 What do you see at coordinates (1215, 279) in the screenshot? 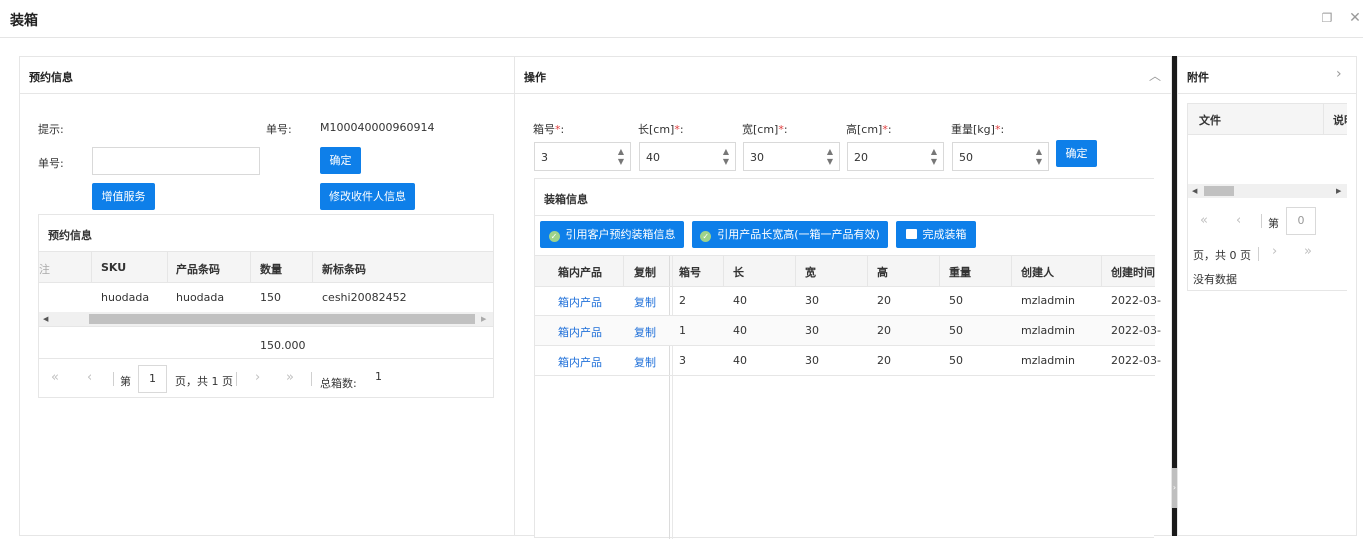
I see `empty-text: 没有数据` at bounding box center [1215, 279].